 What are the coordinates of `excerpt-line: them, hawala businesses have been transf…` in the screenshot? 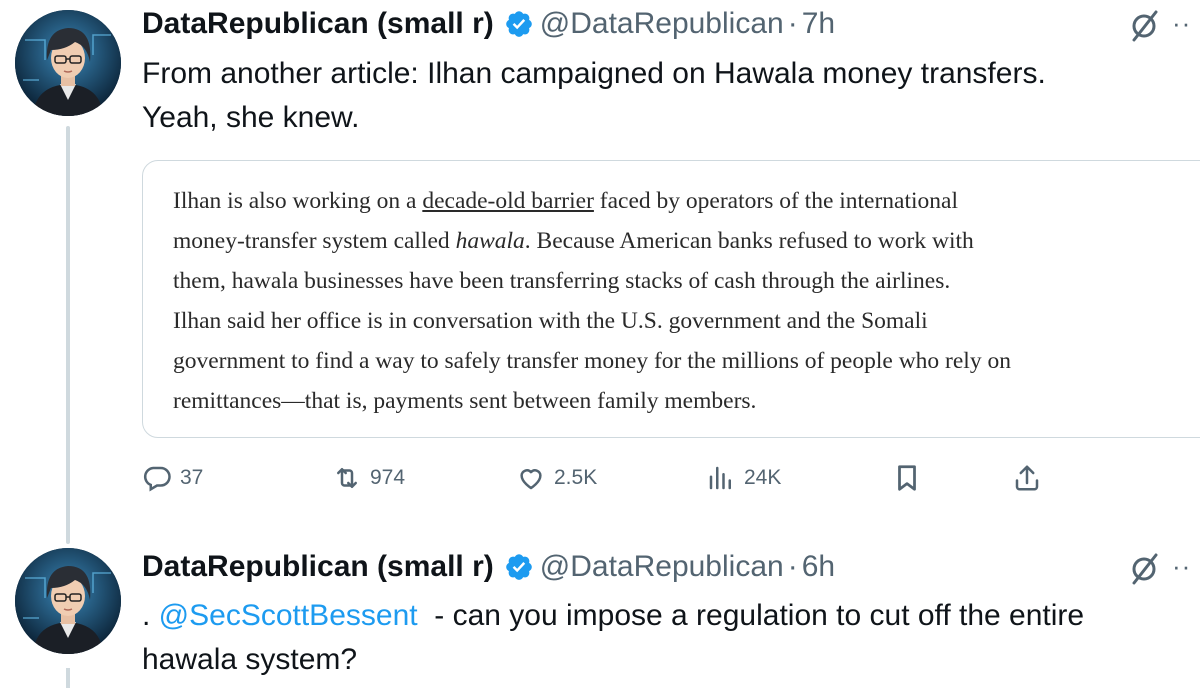 It's located at (562, 281).